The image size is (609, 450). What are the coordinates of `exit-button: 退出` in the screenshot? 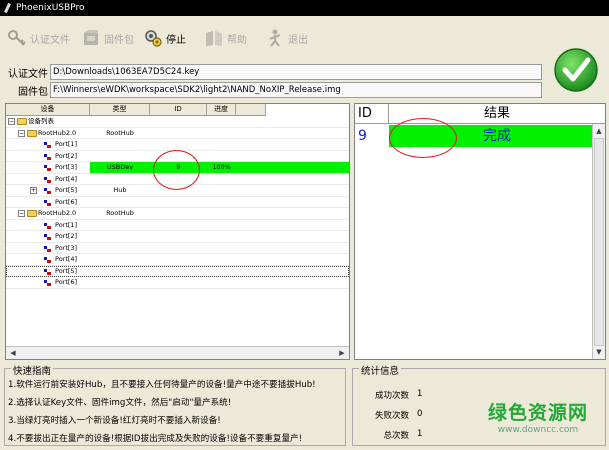 It's located at (286, 38).